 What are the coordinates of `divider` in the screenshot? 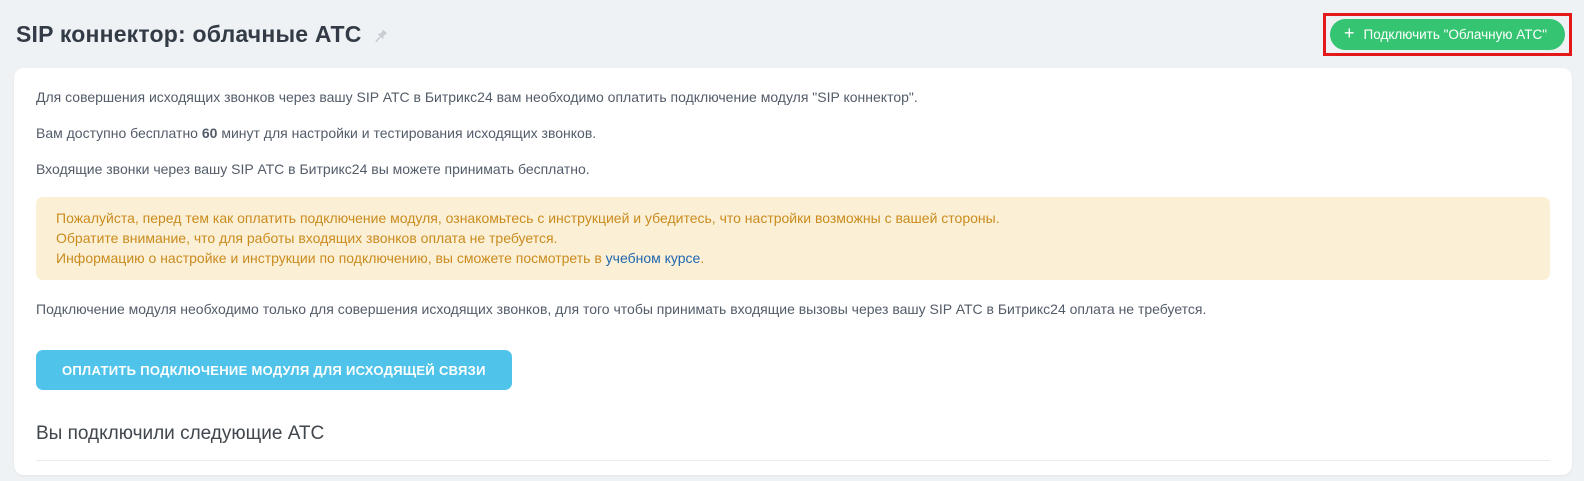 It's located at (793, 460).